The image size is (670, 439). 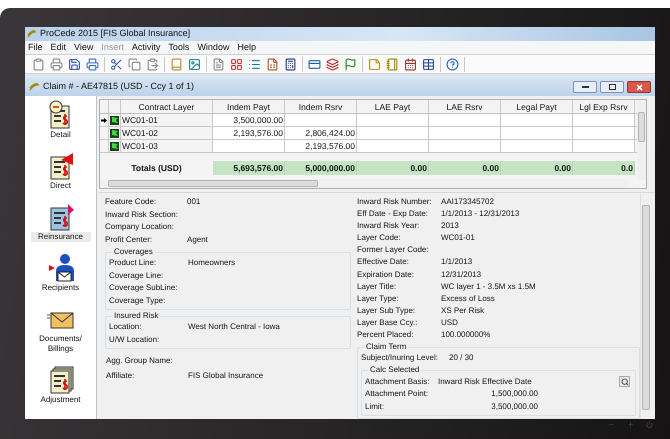 What do you see at coordinates (395, 370) in the screenshot?
I see `group-legend: Calc Selected` at bounding box center [395, 370].